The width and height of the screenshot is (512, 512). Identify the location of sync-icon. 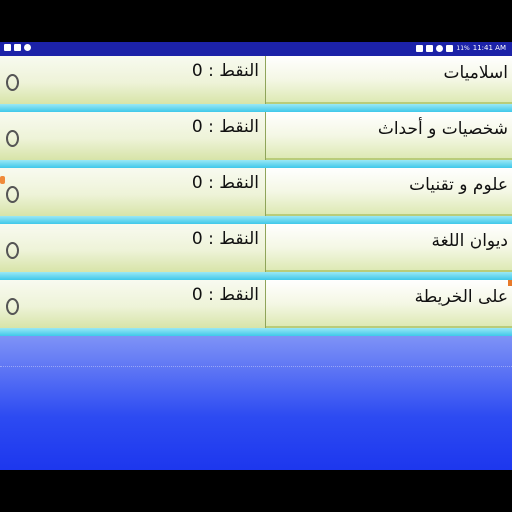
(27, 47).